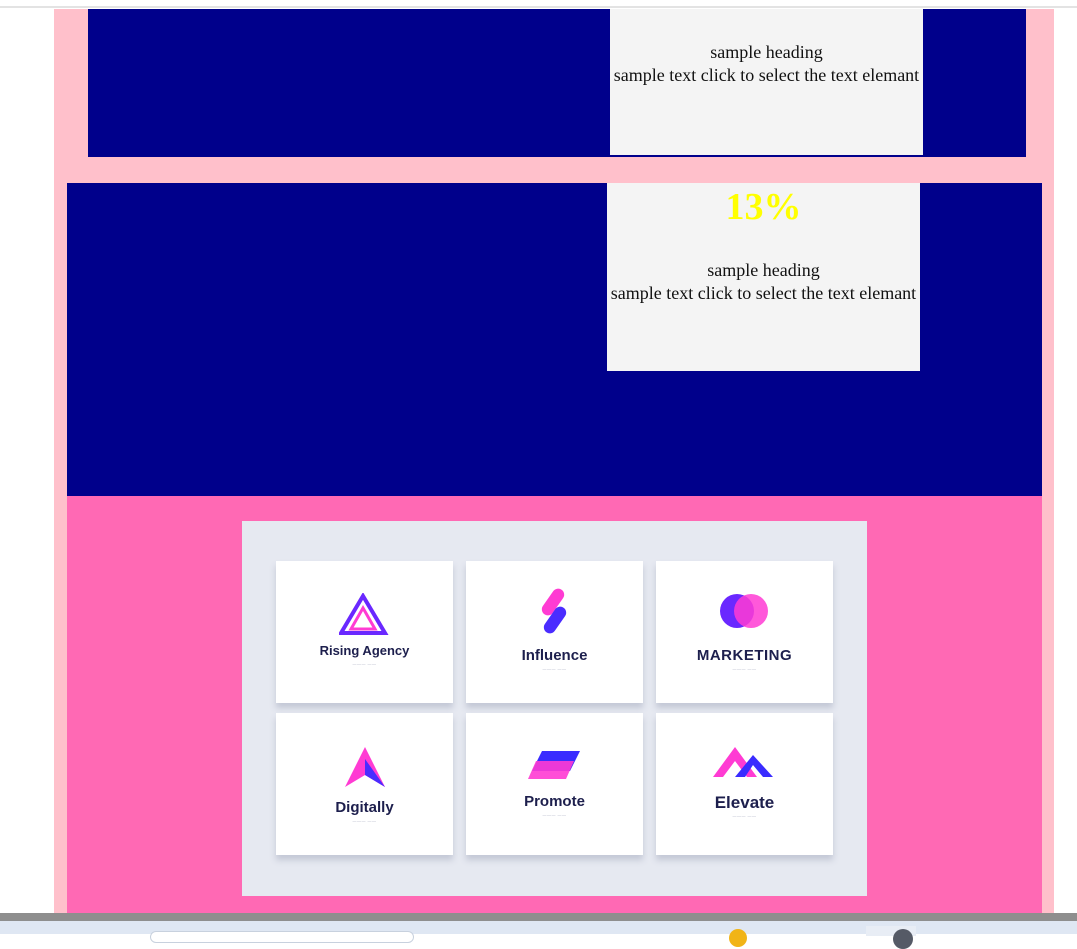  What do you see at coordinates (364, 807) in the screenshot?
I see `logo-label: Digitally` at bounding box center [364, 807].